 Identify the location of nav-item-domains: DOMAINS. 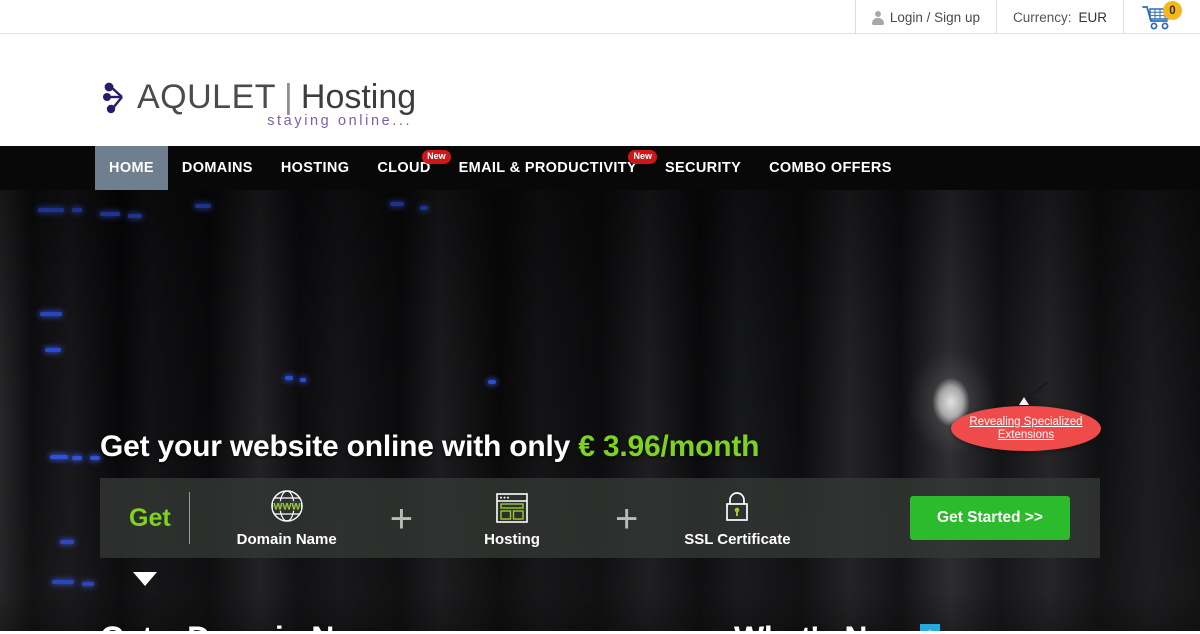
(217, 168).